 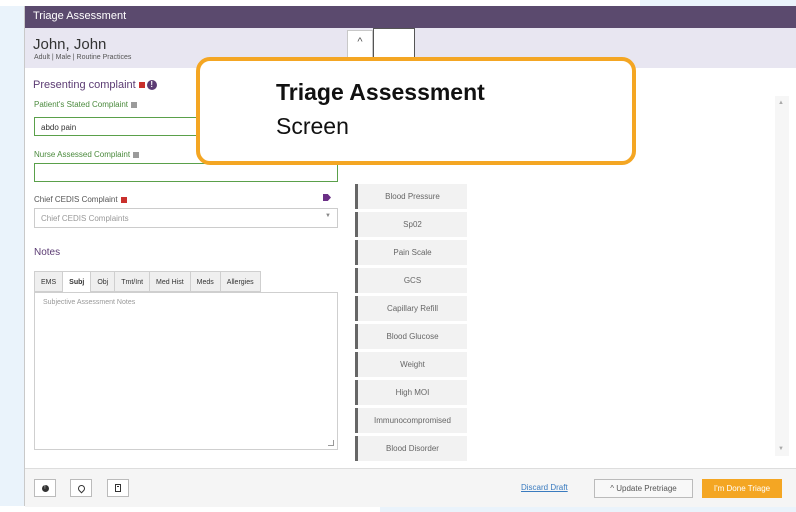 What do you see at coordinates (81, 104) in the screenshot?
I see `stated-complaint-label-text: Patient's Stated Complaint` at bounding box center [81, 104].